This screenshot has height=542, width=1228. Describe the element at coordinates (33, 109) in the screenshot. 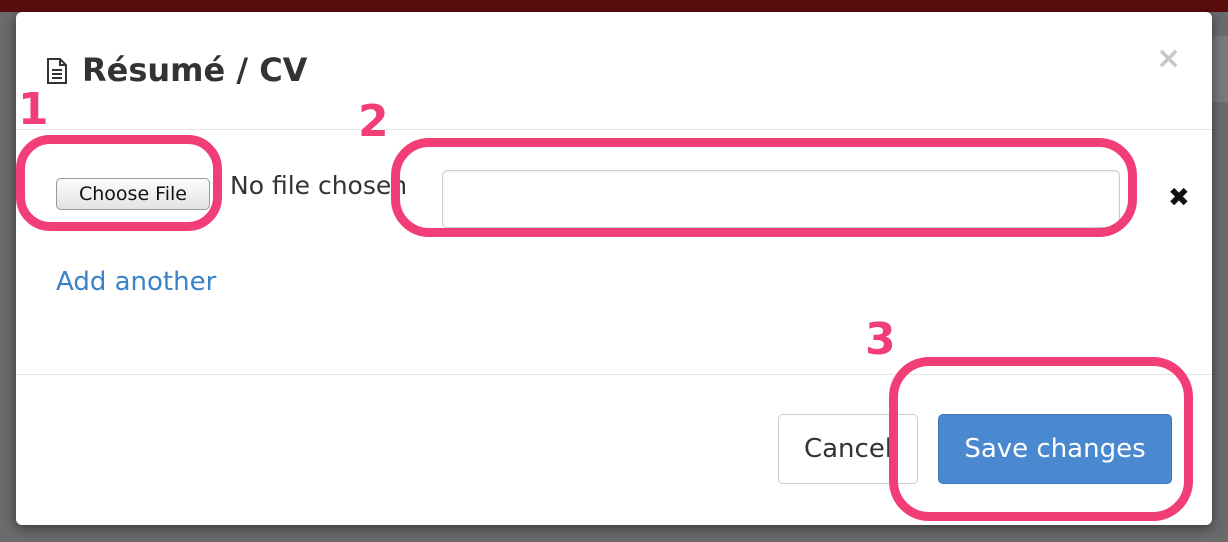

I see `step-number-1: 1` at that location.